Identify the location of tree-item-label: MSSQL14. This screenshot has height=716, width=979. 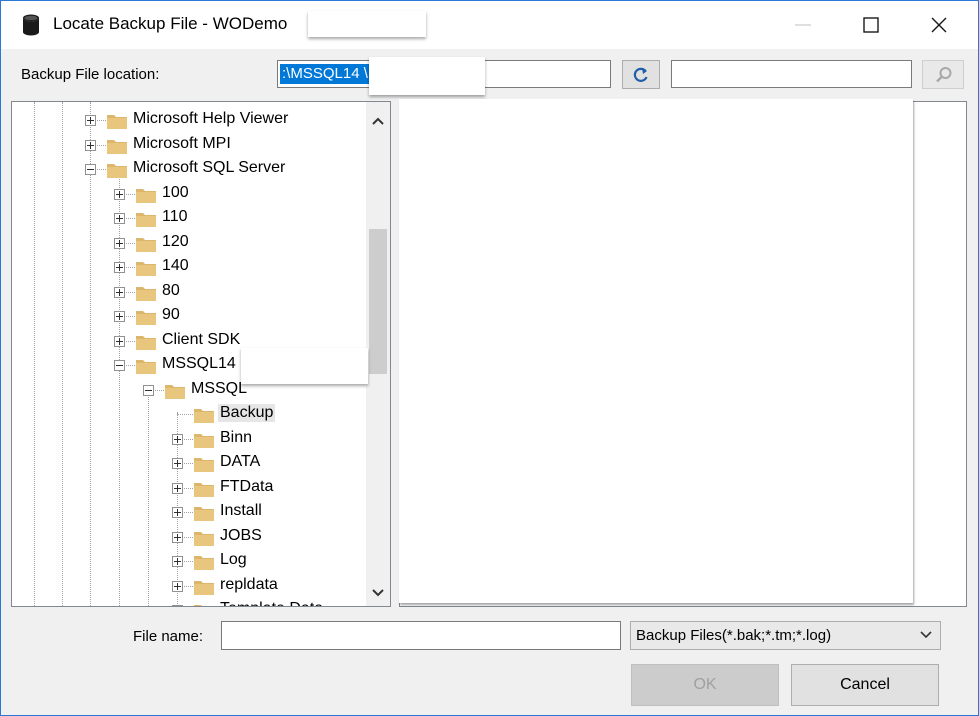
(199, 363).